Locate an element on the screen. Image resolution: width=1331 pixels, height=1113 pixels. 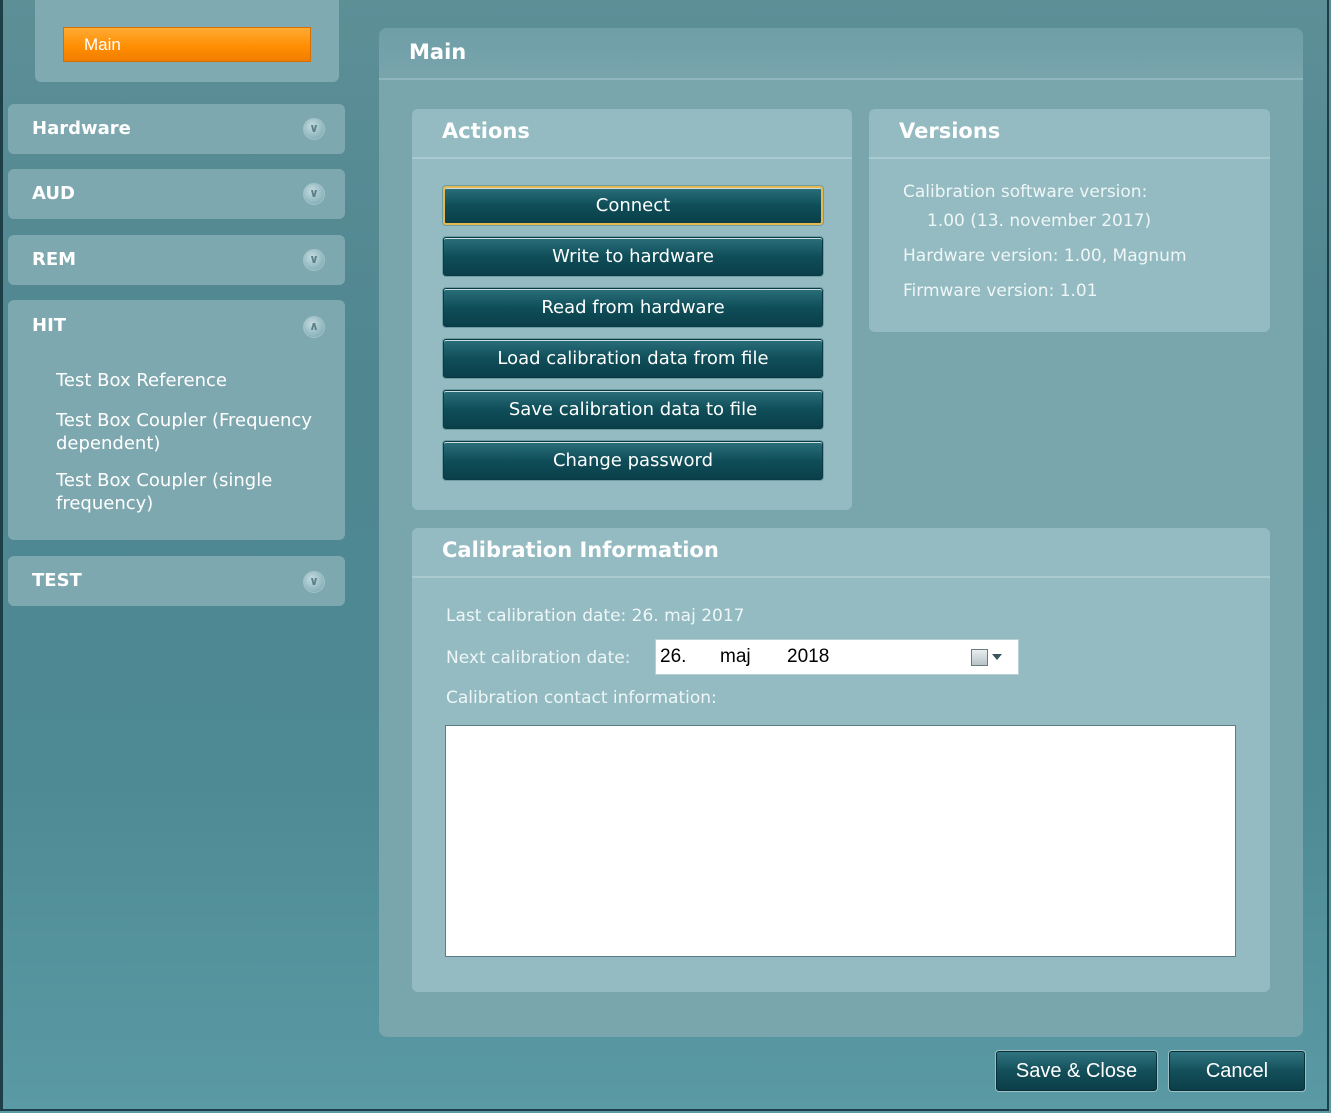
page-title: Main is located at coordinates (438, 52).